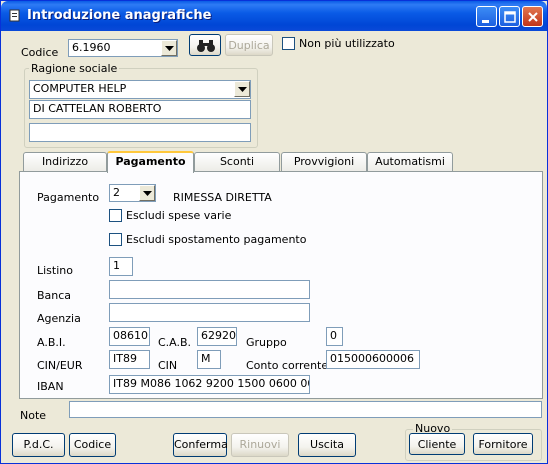 This screenshot has width=548, height=464. What do you see at coordinates (115, 239) in the screenshot?
I see `escludi-spostamento-checkbox` at bounding box center [115, 239].